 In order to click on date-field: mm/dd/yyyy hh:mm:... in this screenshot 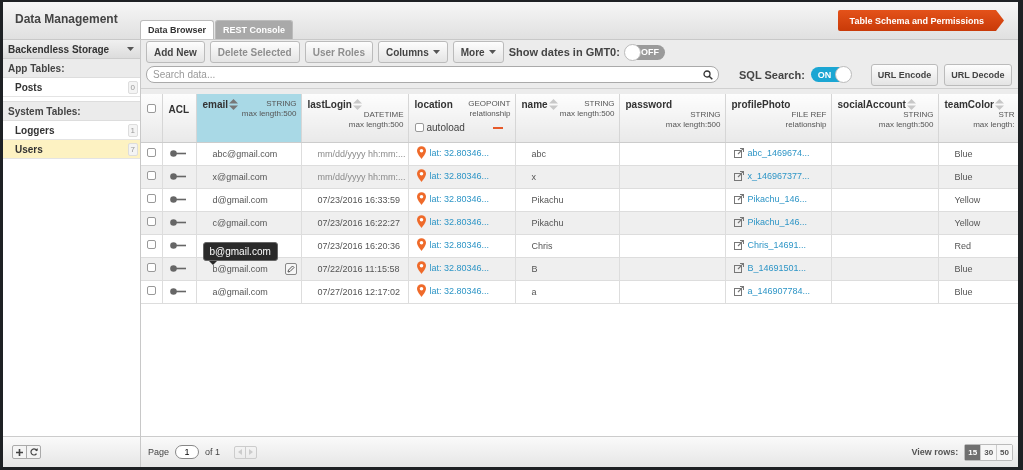, I will do `click(361, 153)`.